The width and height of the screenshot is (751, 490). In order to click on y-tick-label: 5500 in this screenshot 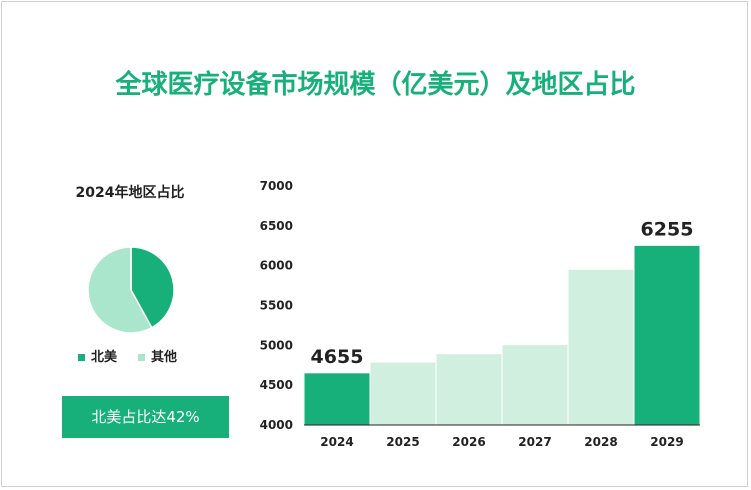, I will do `click(276, 306)`.